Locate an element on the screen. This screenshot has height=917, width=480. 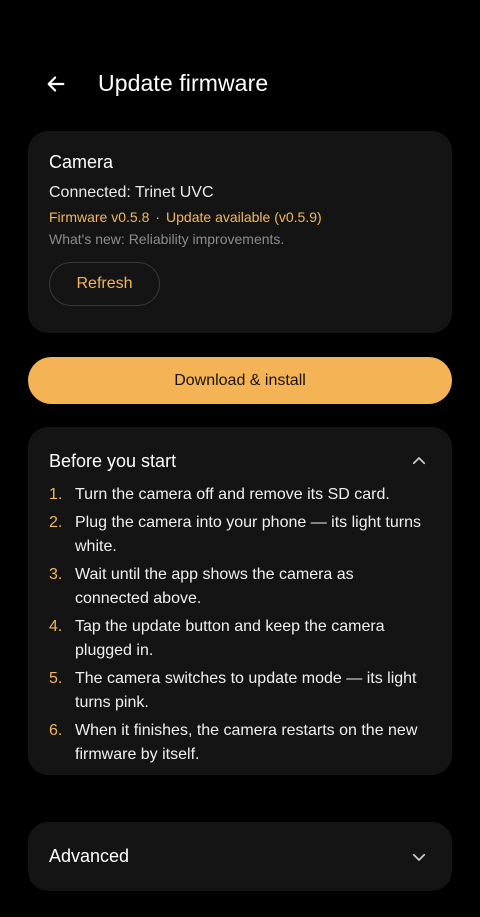
chevron-down-icon is located at coordinates (419, 857).